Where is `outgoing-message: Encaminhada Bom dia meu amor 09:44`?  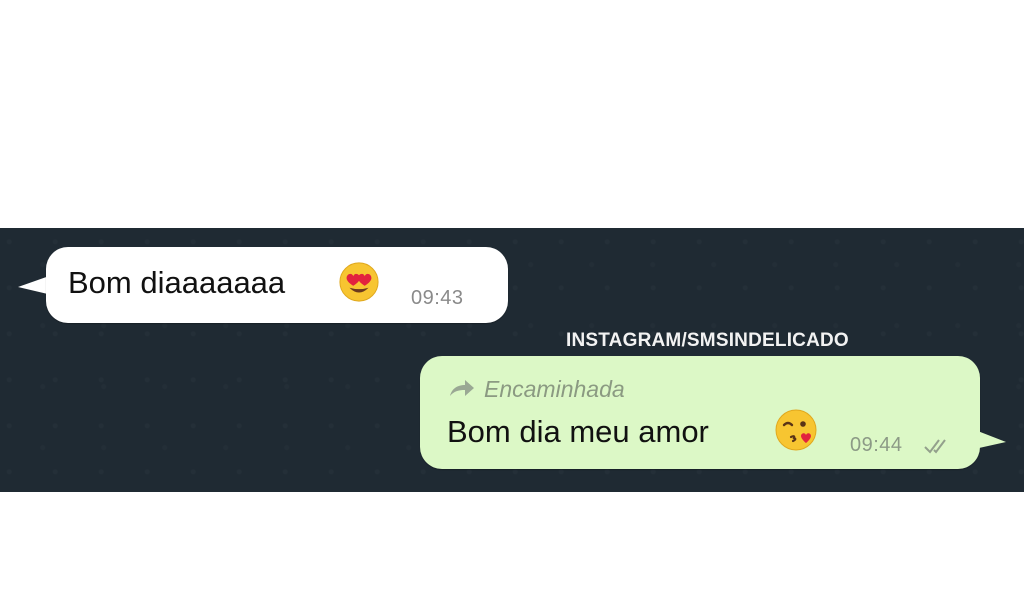
outgoing-message: Encaminhada Bom dia meu amor 09:44 is located at coordinates (700, 412).